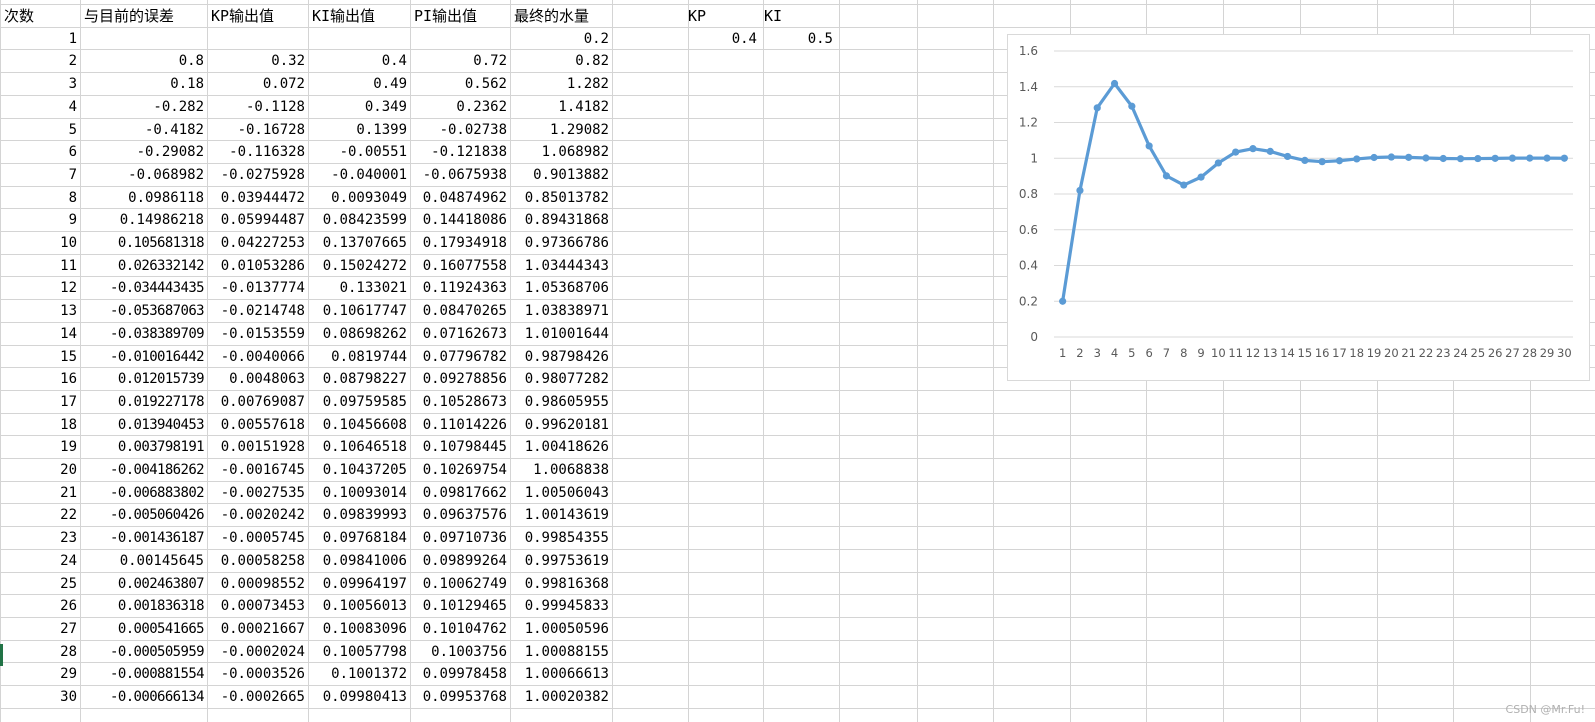  What do you see at coordinates (143, 561) in the screenshot?
I see `cell-error: 0.00145645` at bounding box center [143, 561].